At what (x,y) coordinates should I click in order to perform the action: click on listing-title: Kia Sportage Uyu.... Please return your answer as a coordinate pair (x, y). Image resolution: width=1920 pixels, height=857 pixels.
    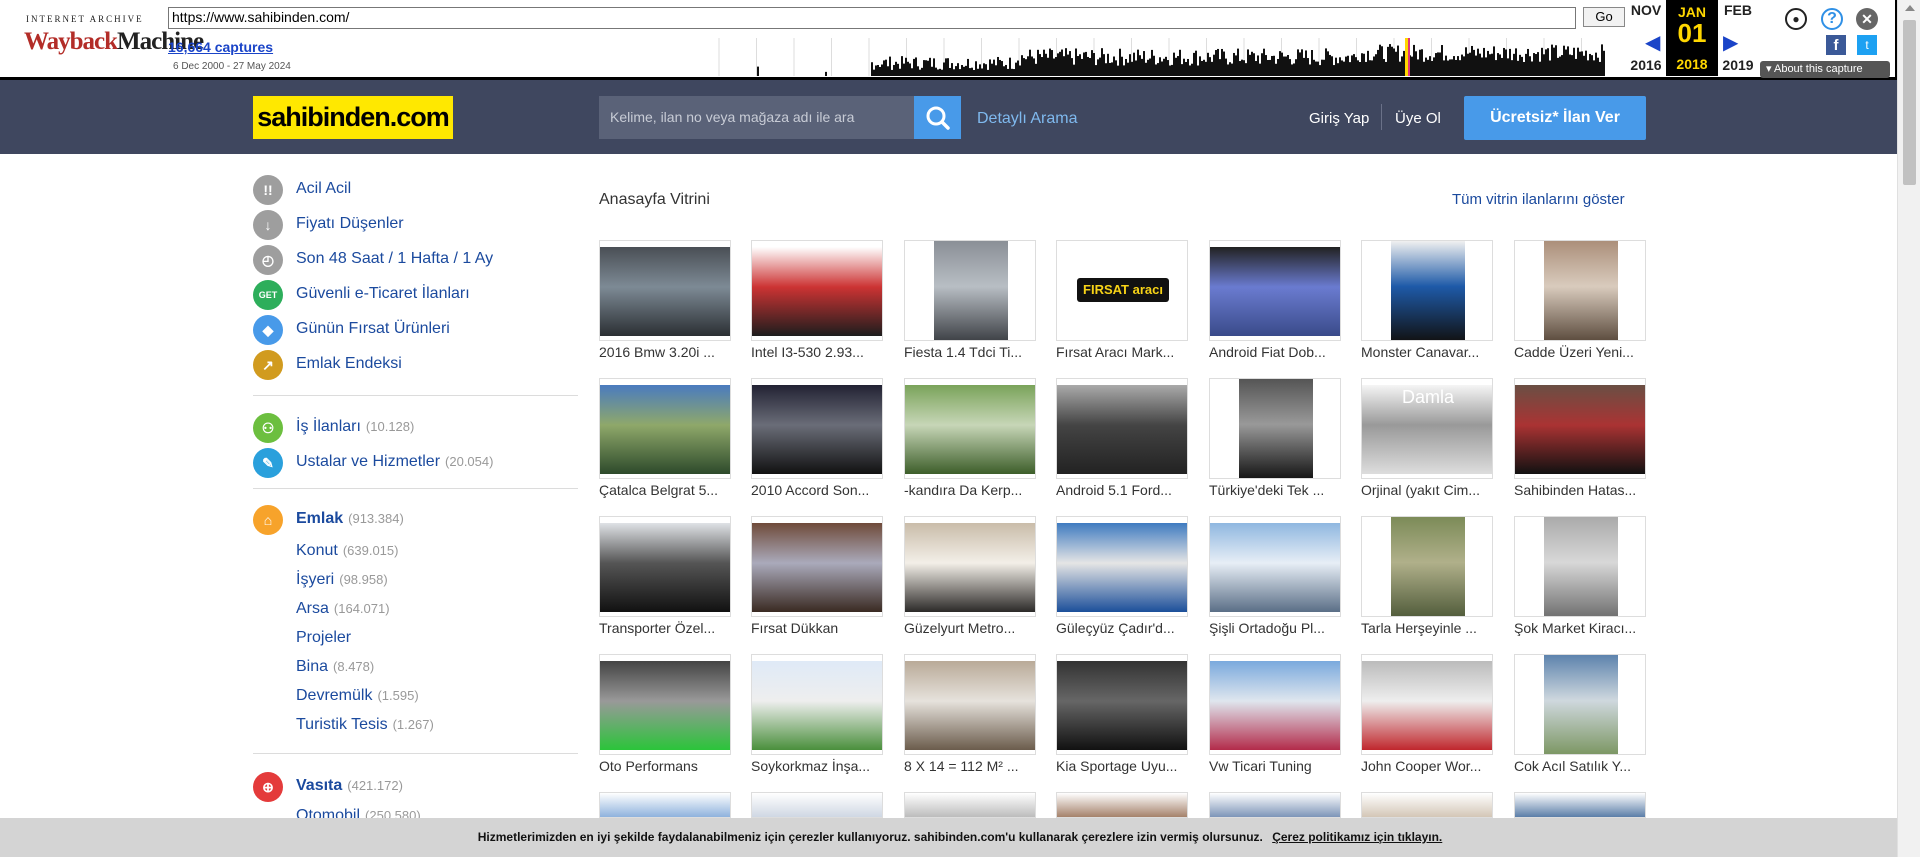
    Looking at the image, I should click on (1122, 766).